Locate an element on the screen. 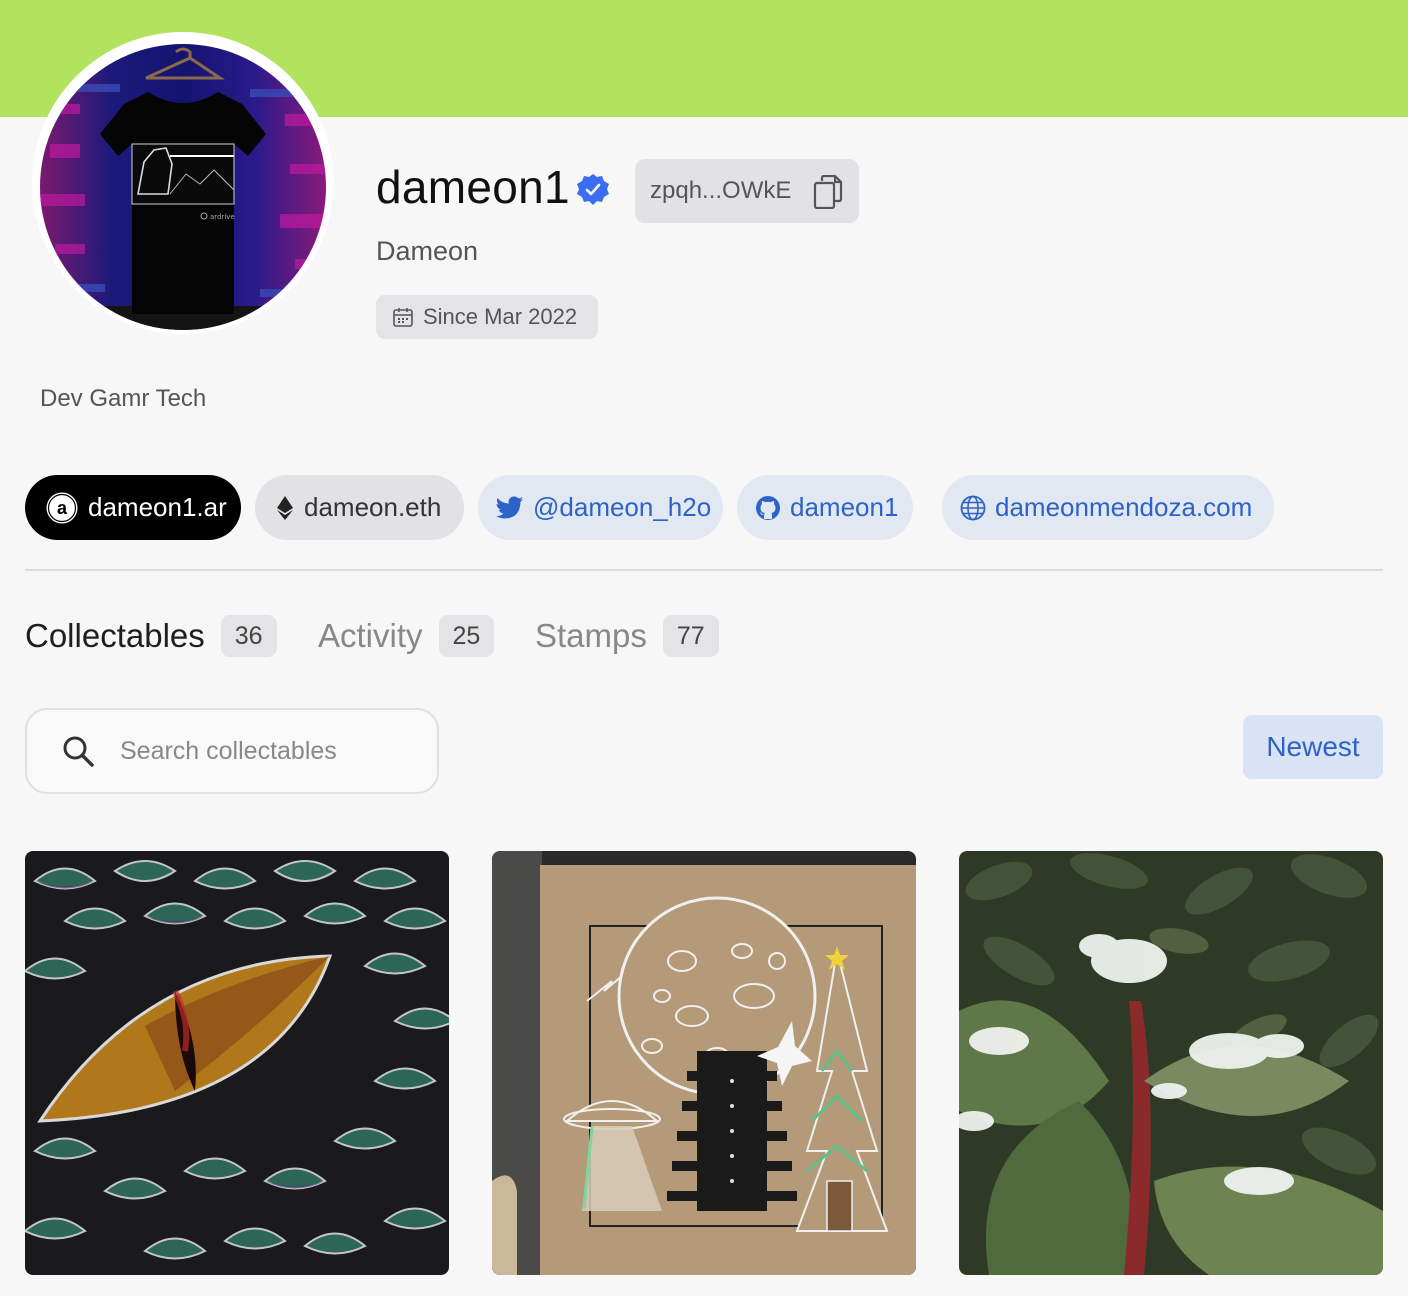 The image size is (1408, 1296). avatar: ardrive is located at coordinates (183, 183).